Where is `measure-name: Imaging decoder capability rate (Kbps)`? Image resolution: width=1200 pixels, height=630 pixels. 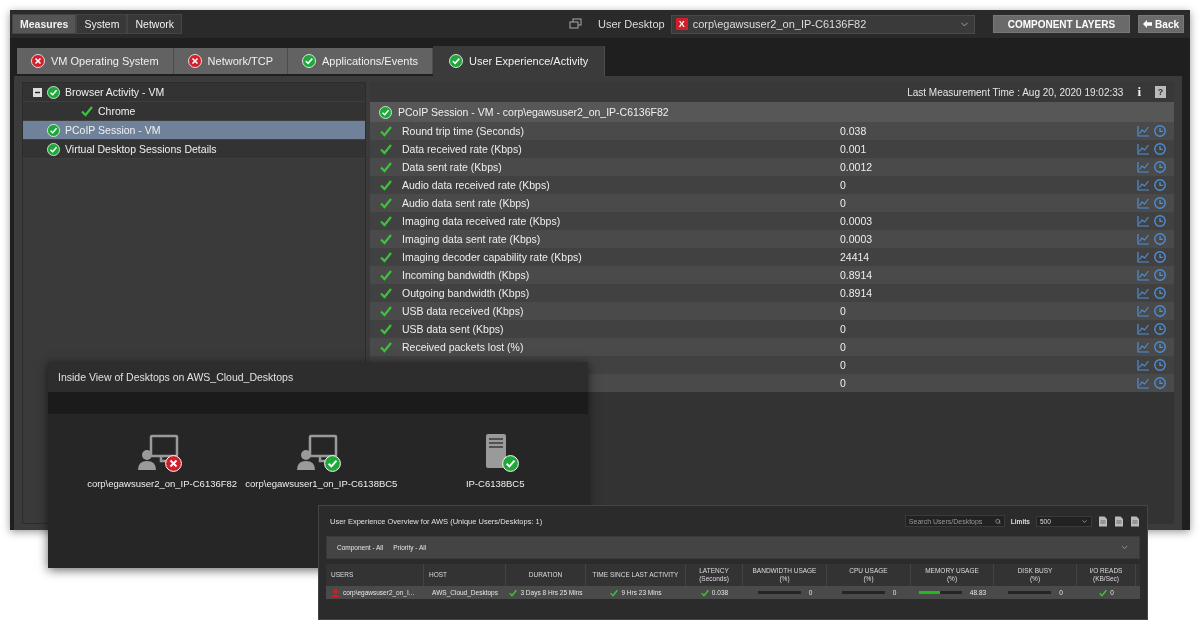
measure-name: Imaging decoder capability rate (Kbps) is located at coordinates (492, 257).